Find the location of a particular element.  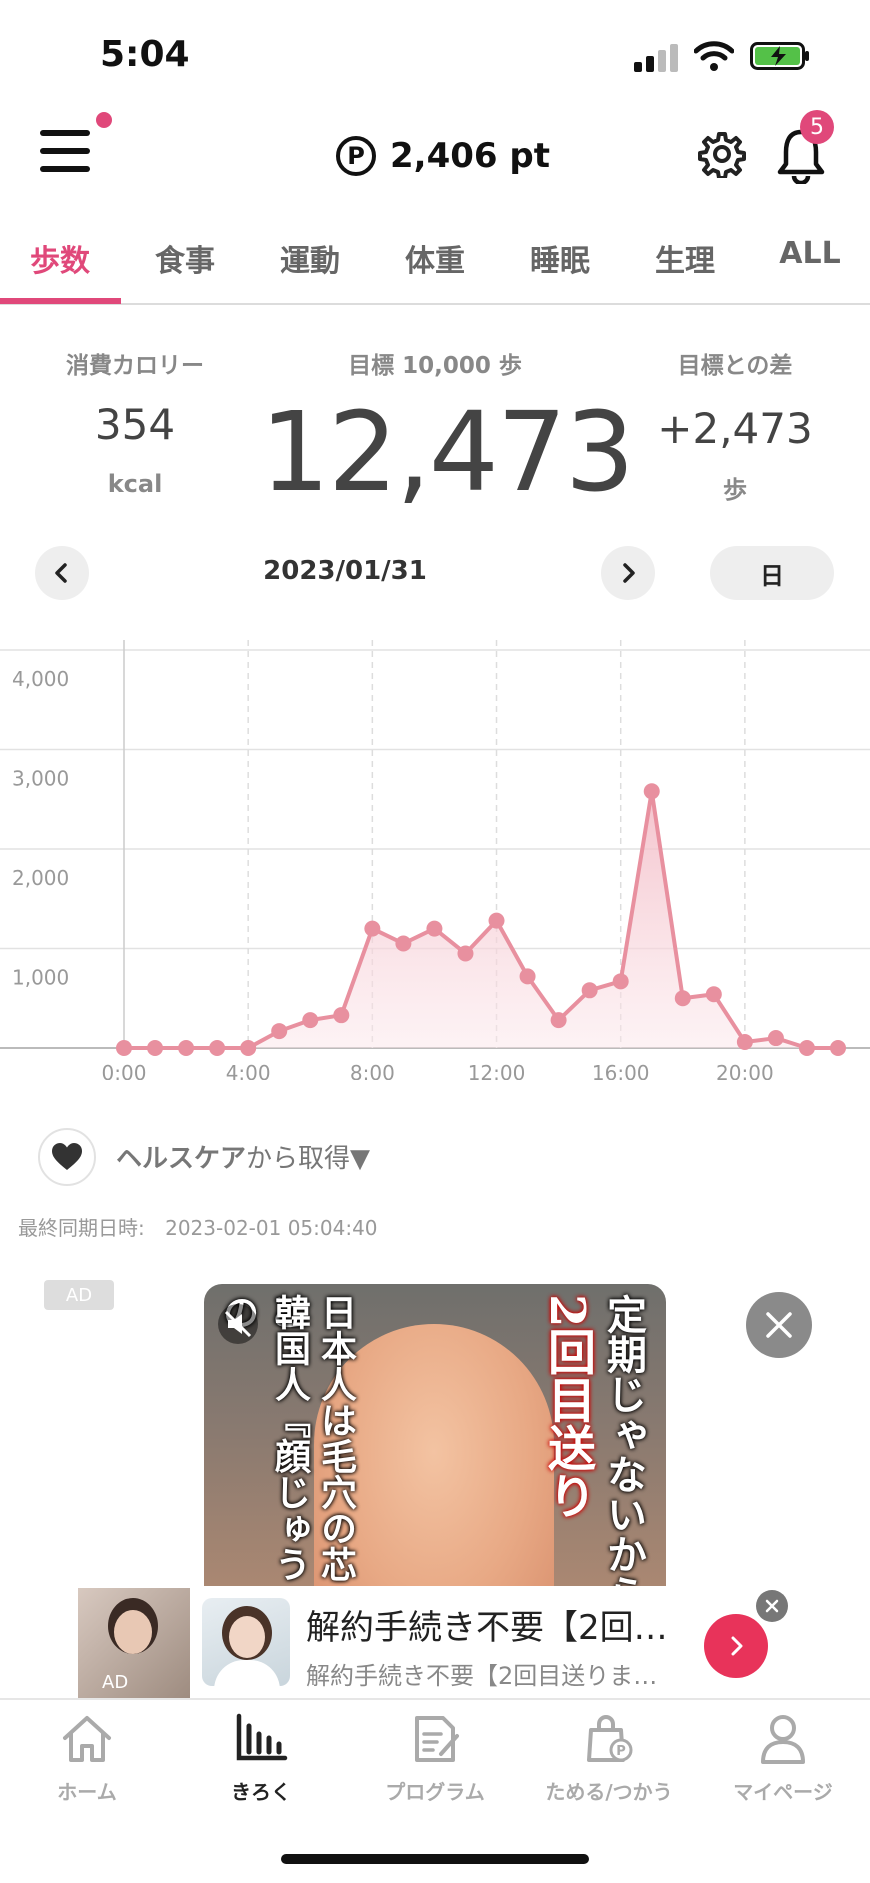

wifi-icon is located at coordinates (714, 56).